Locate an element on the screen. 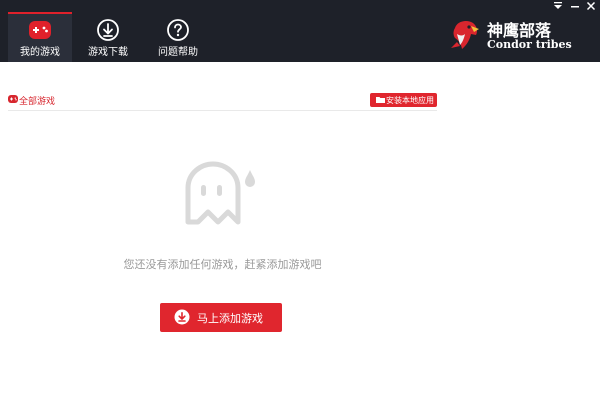  nav-tab-help-label: 问题帮助 is located at coordinates (178, 52).